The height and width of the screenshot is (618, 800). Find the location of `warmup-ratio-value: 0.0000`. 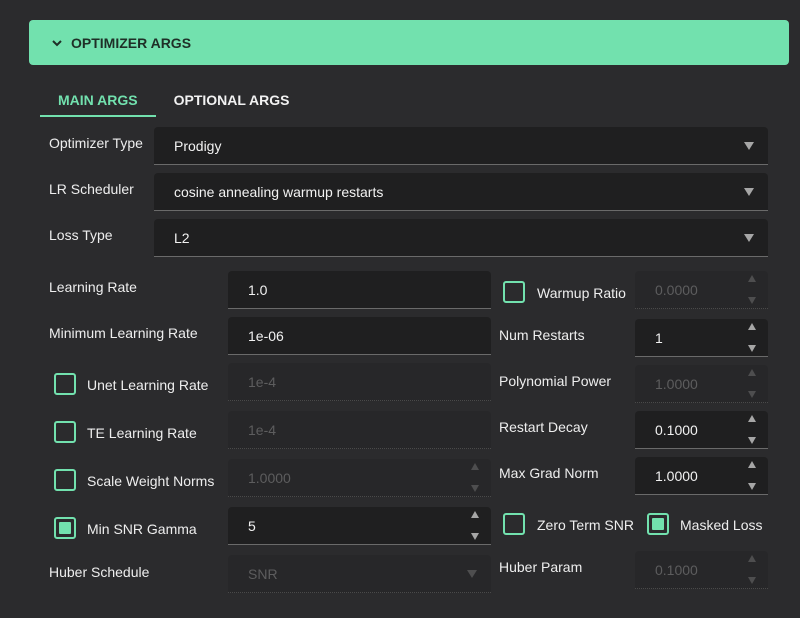

warmup-ratio-value: 0.0000 is located at coordinates (676, 289).